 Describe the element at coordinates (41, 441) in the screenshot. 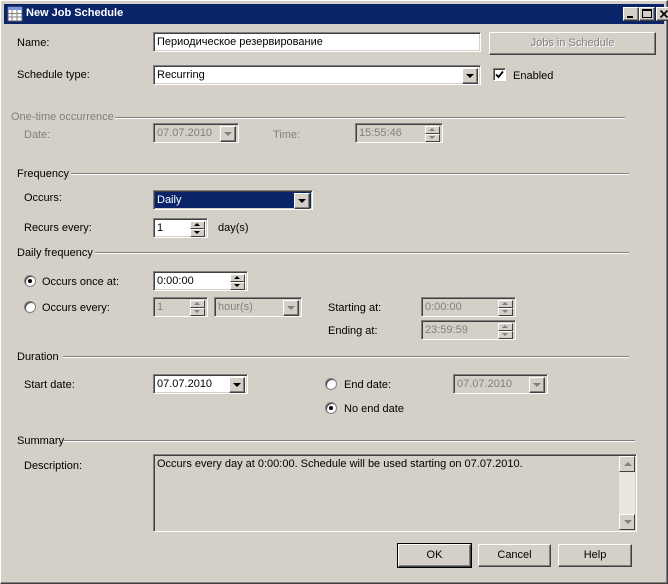

I see `summary-group-title: Summary` at that location.